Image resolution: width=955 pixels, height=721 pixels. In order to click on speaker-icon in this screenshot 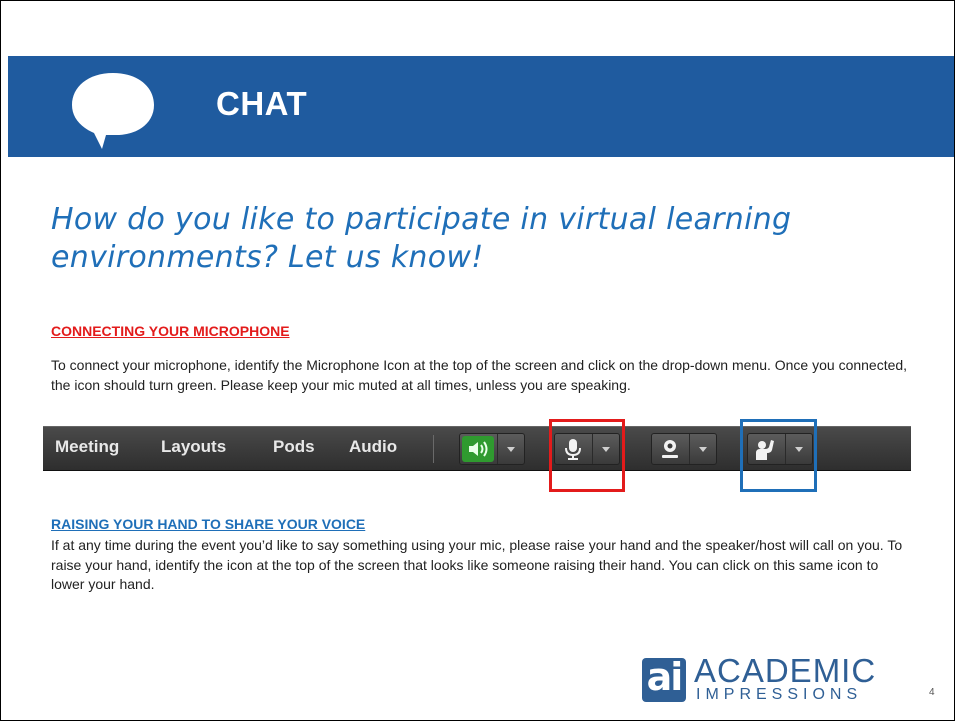, I will do `click(478, 449)`.